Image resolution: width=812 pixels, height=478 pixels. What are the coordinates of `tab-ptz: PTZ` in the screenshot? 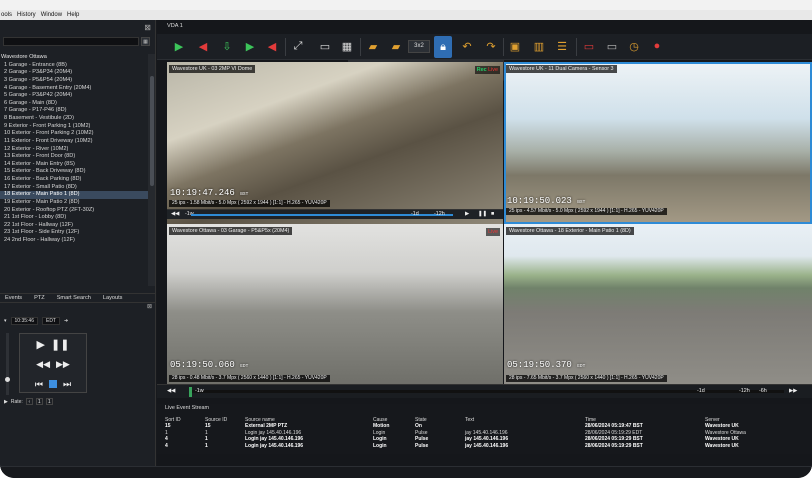 It's located at (39, 298).